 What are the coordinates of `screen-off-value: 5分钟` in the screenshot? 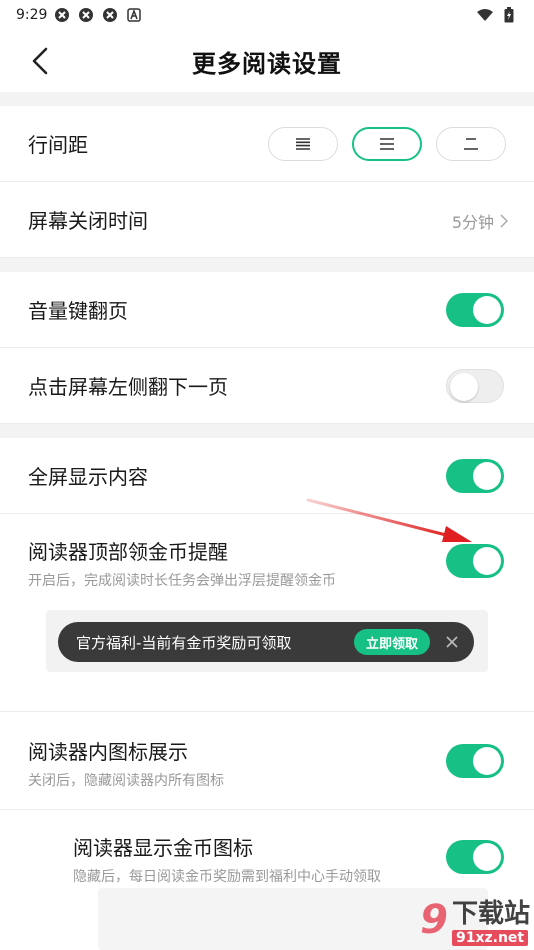 It's located at (480, 221).